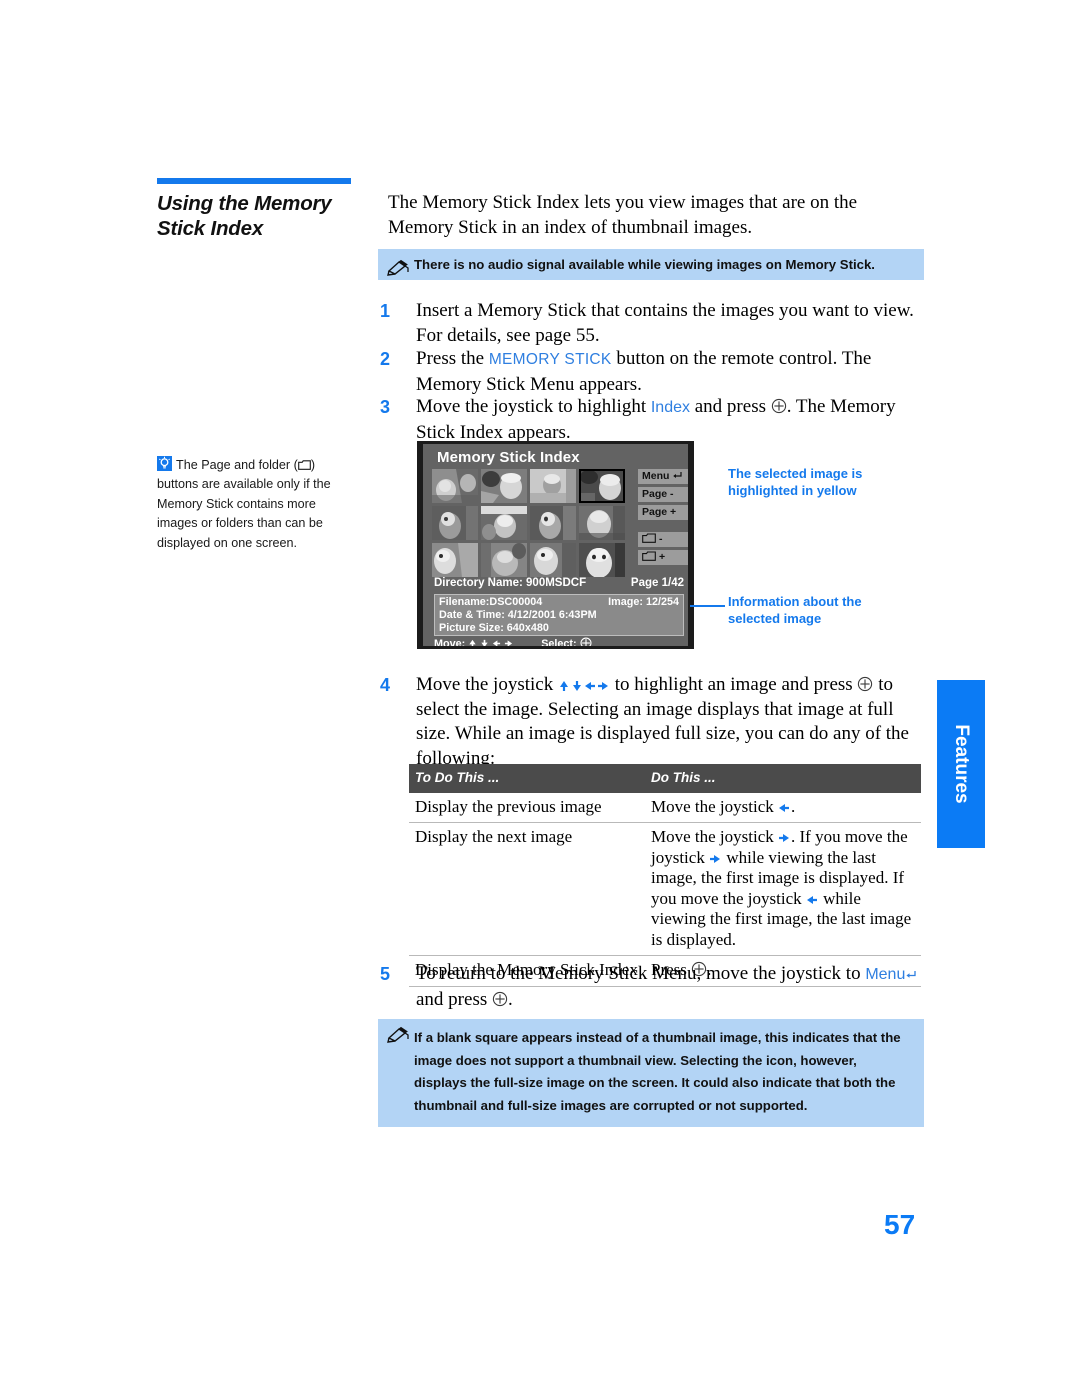 The width and height of the screenshot is (1080, 1397). Describe the element at coordinates (577, 683) in the screenshot. I see `arrow-down-icon` at that location.